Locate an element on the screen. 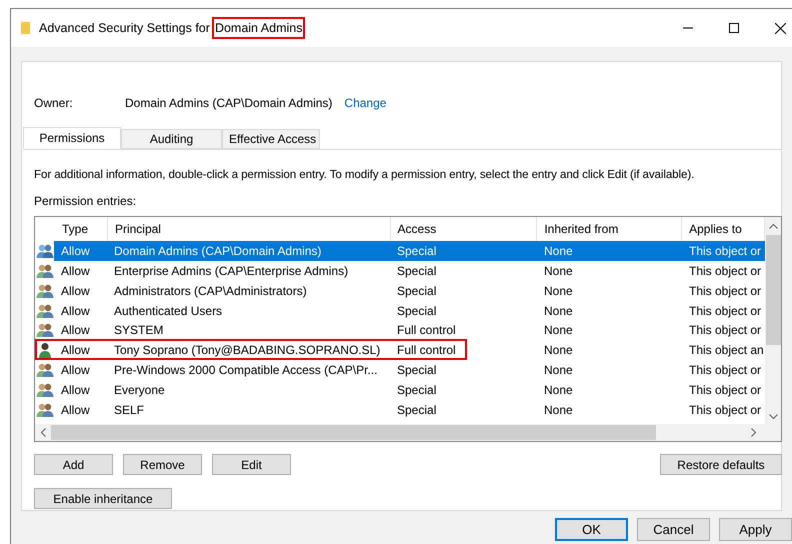 The width and height of the screenshot is (792, 544). table-row: Allow SELF Special None This object or is located at coordinates (409, 410).